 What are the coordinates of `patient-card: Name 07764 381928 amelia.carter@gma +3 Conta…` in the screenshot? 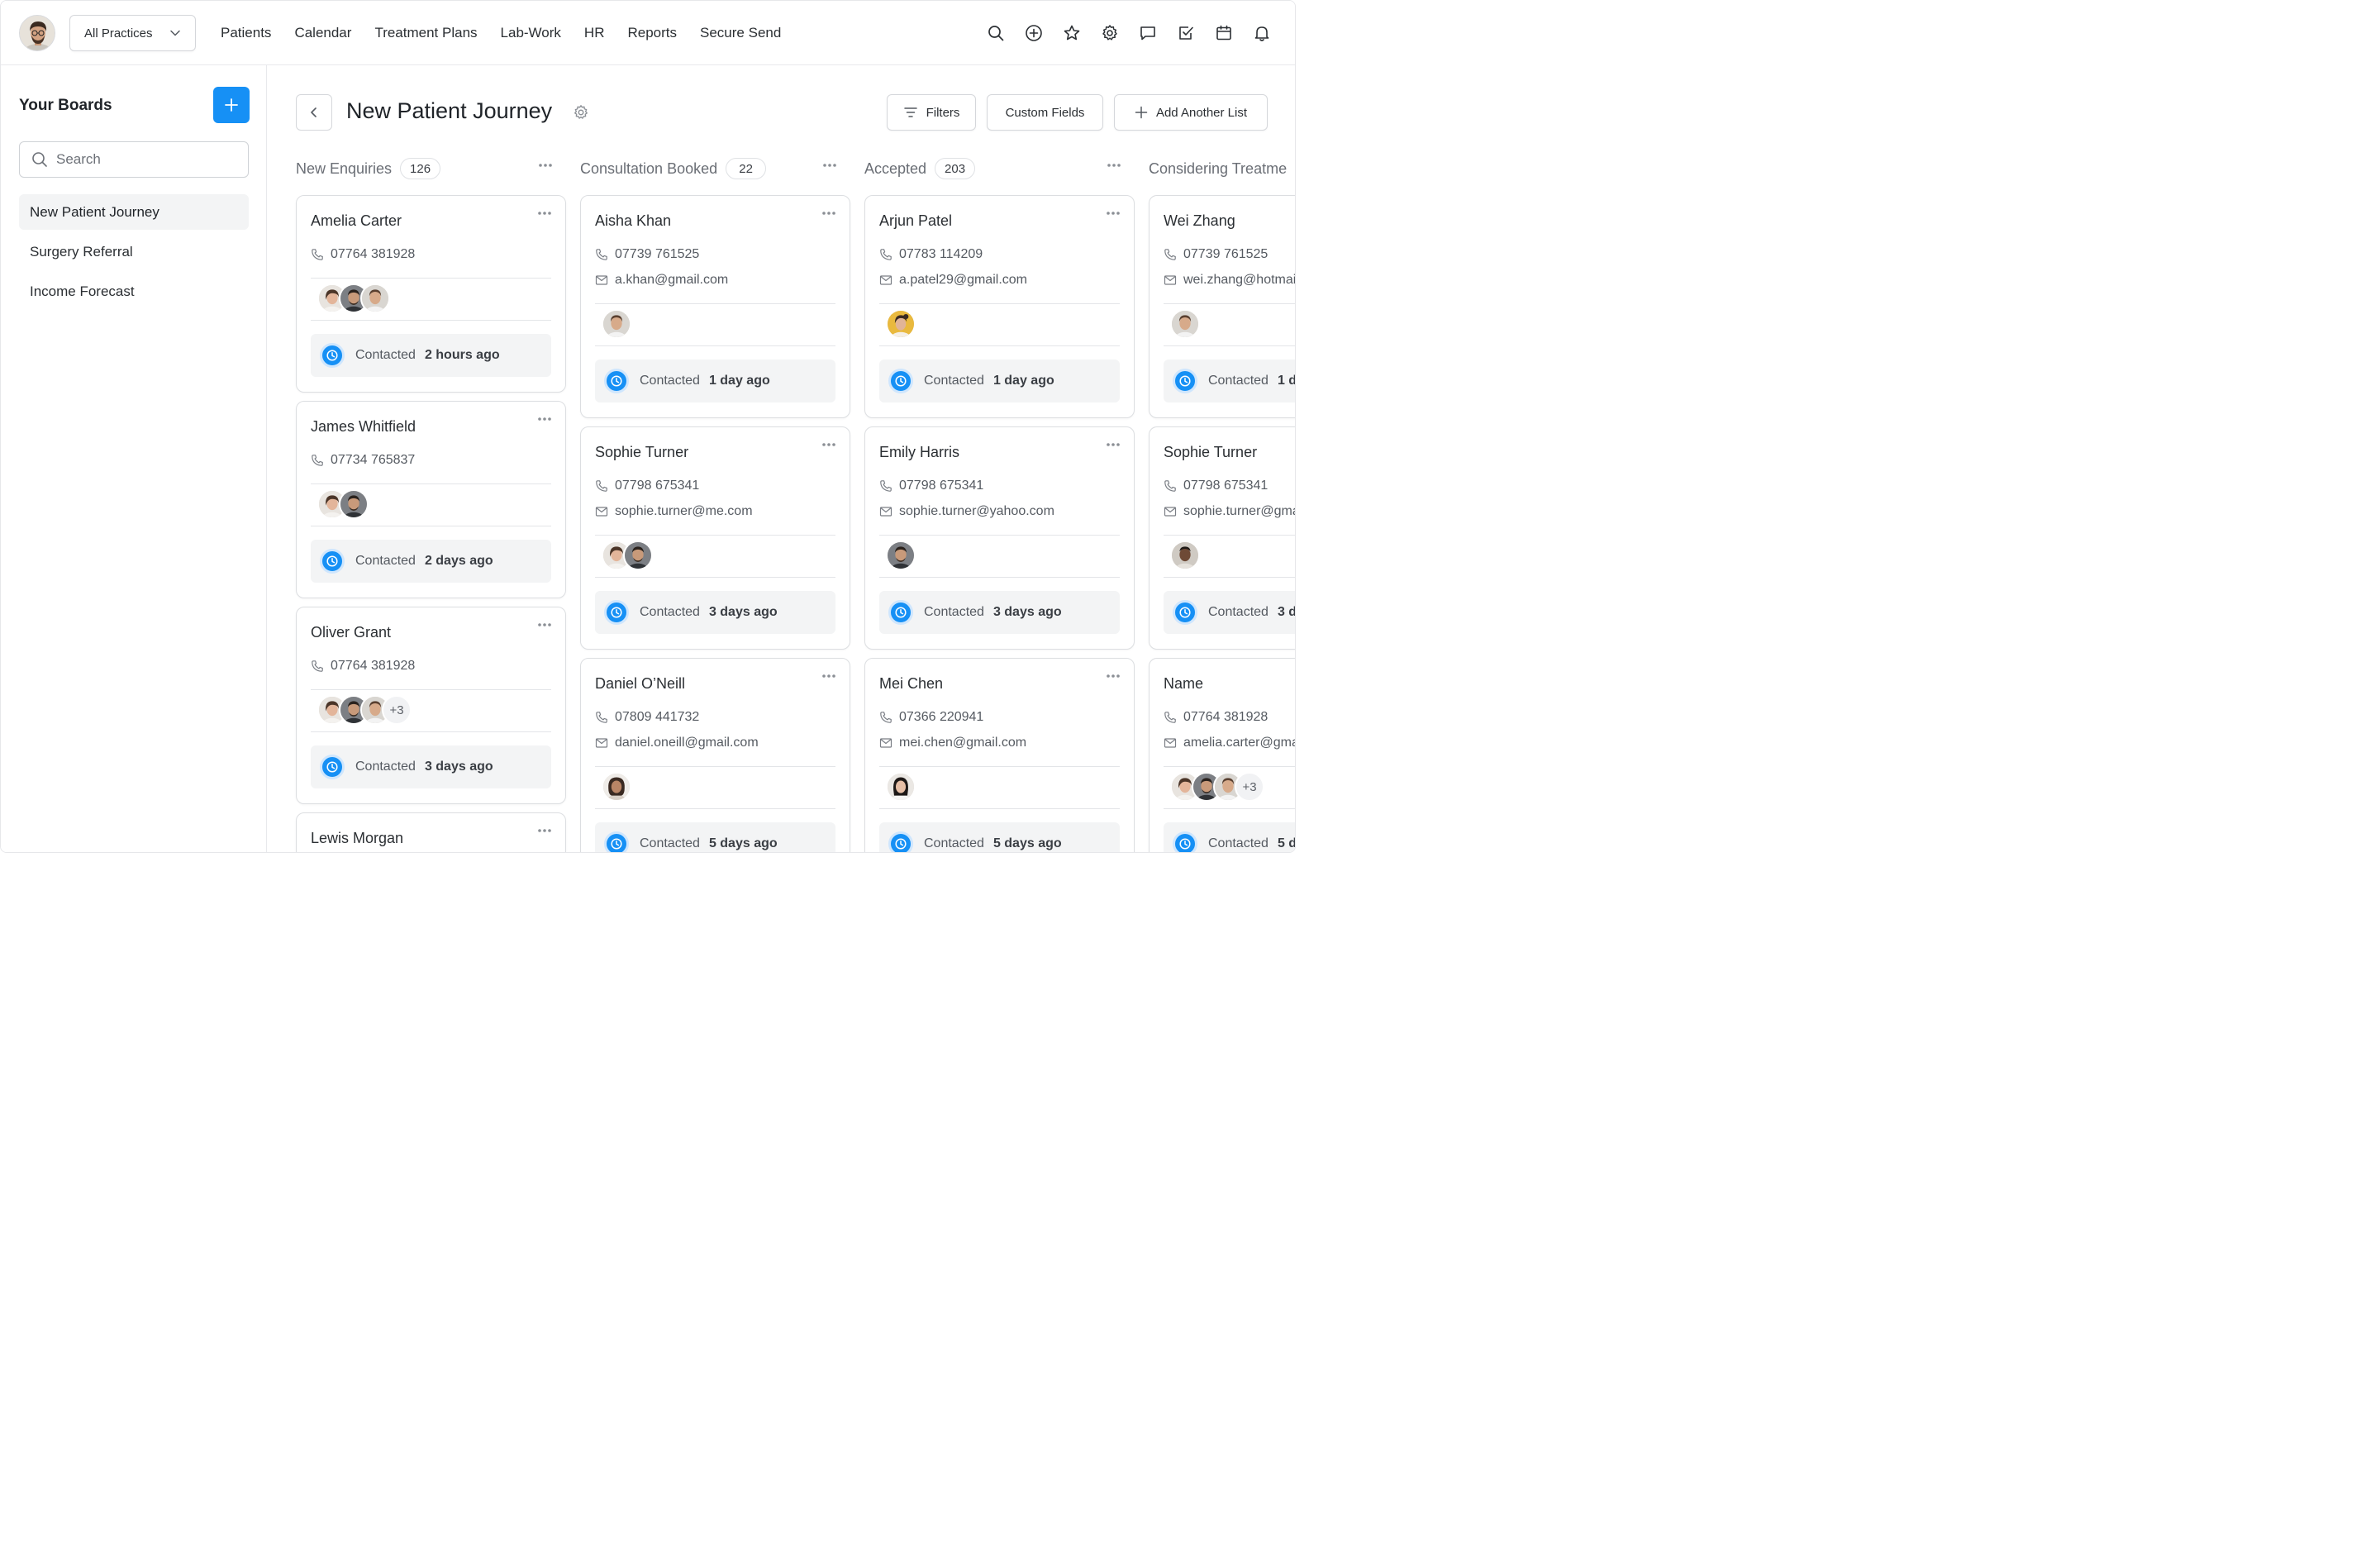 It's located at (1222, 755).